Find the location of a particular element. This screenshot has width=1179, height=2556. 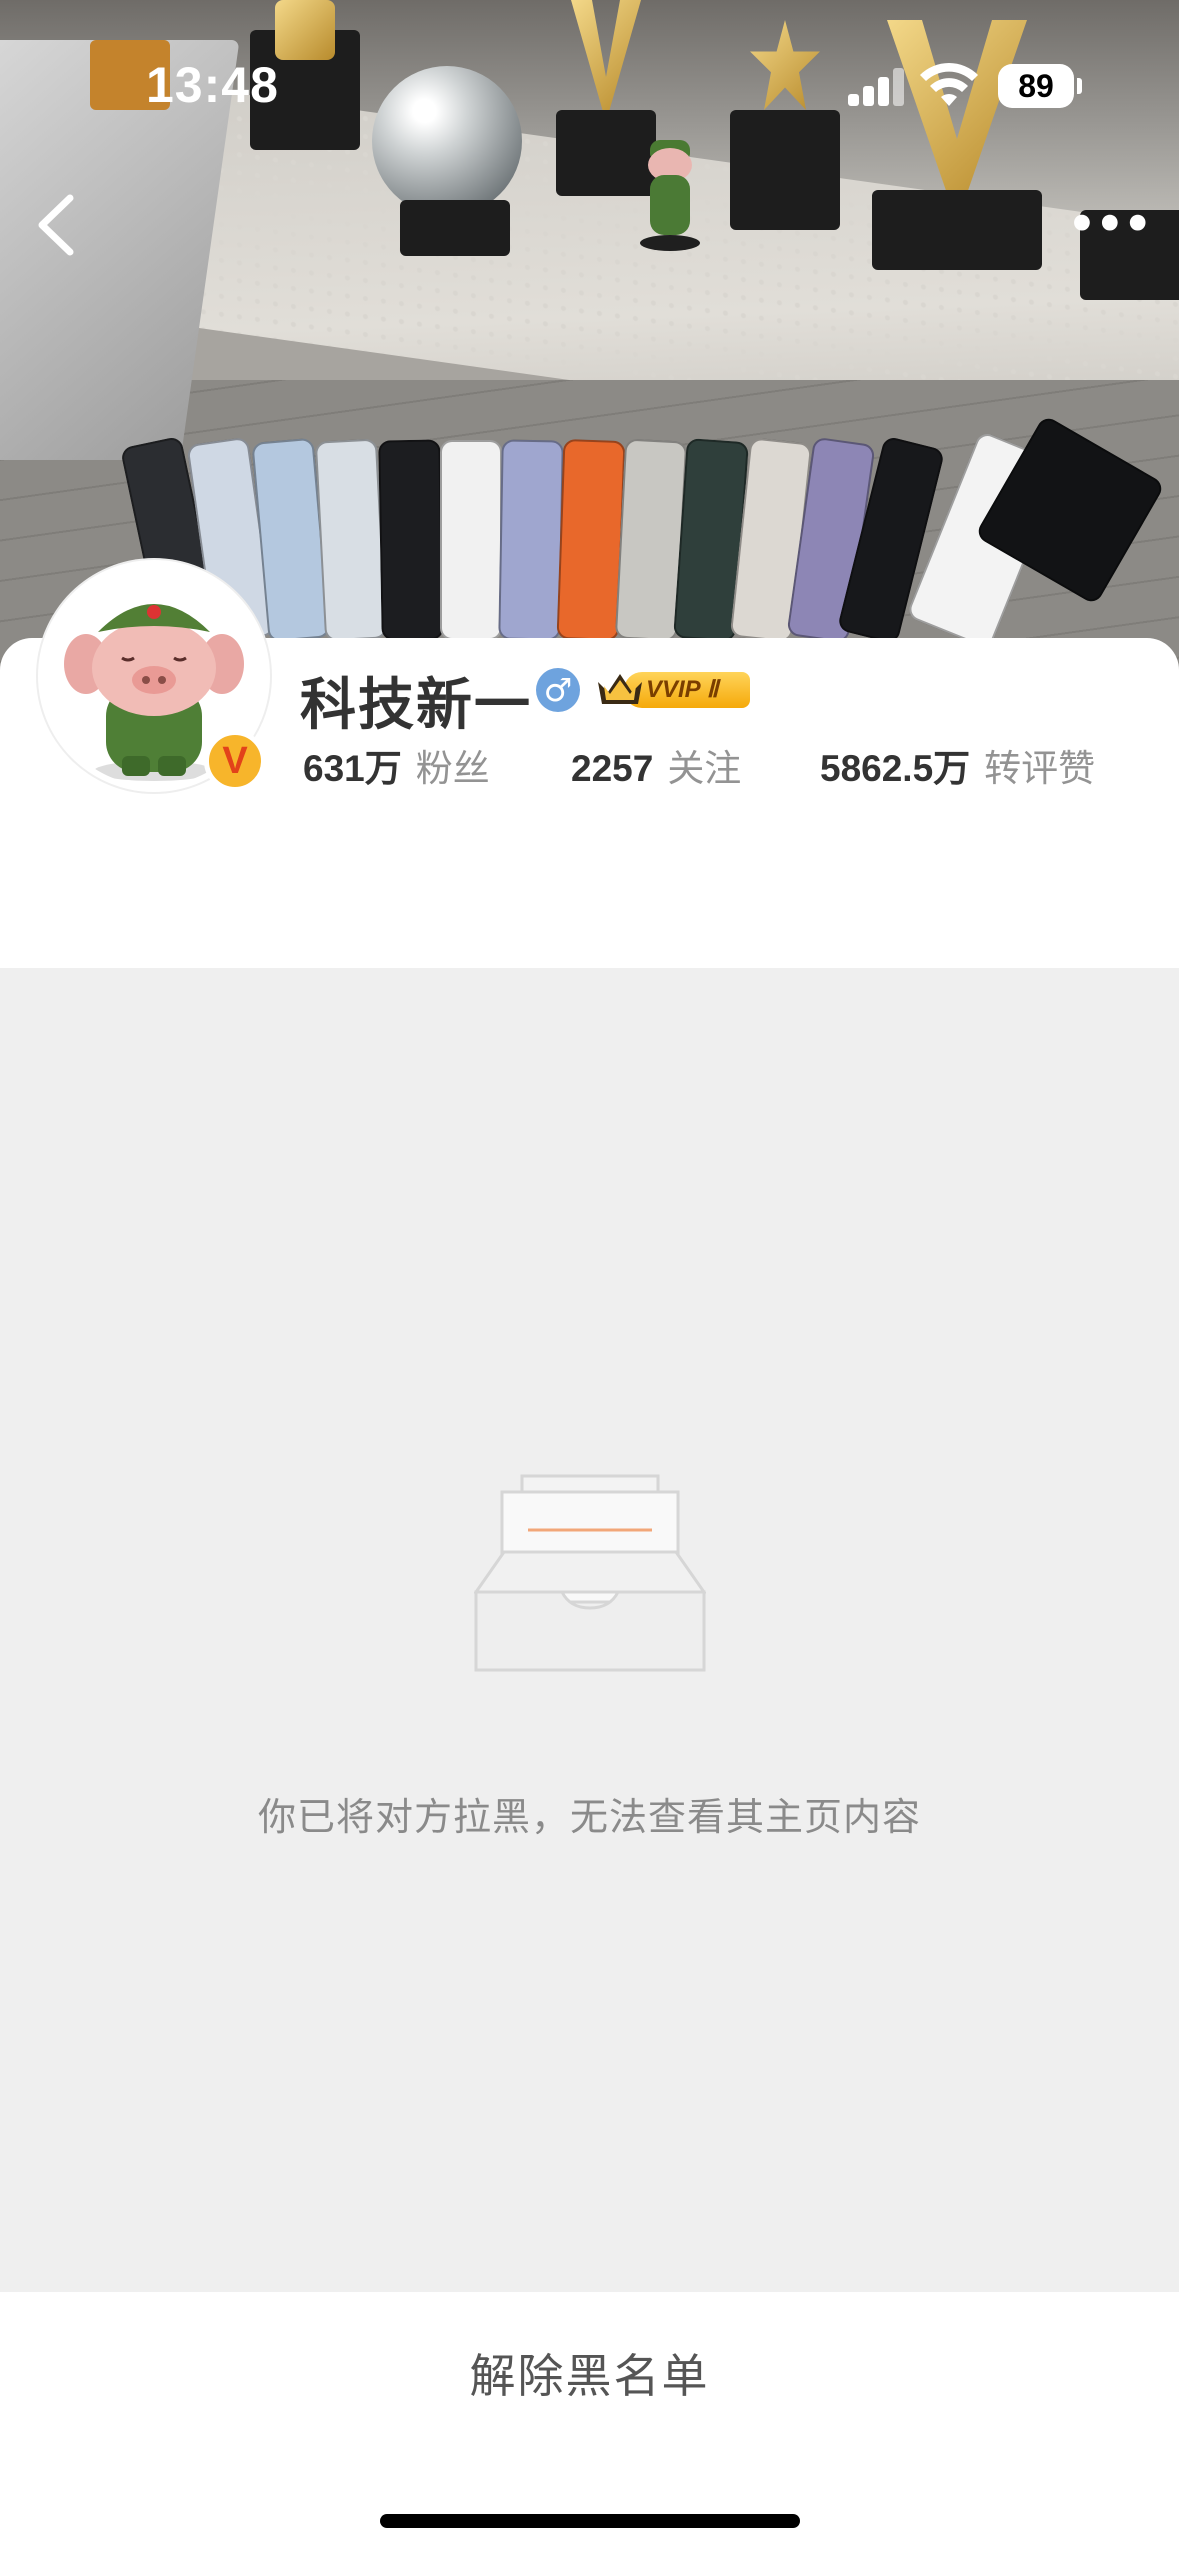

stat-followers: 631万 粉丝 is located at coordinates (396, 764).